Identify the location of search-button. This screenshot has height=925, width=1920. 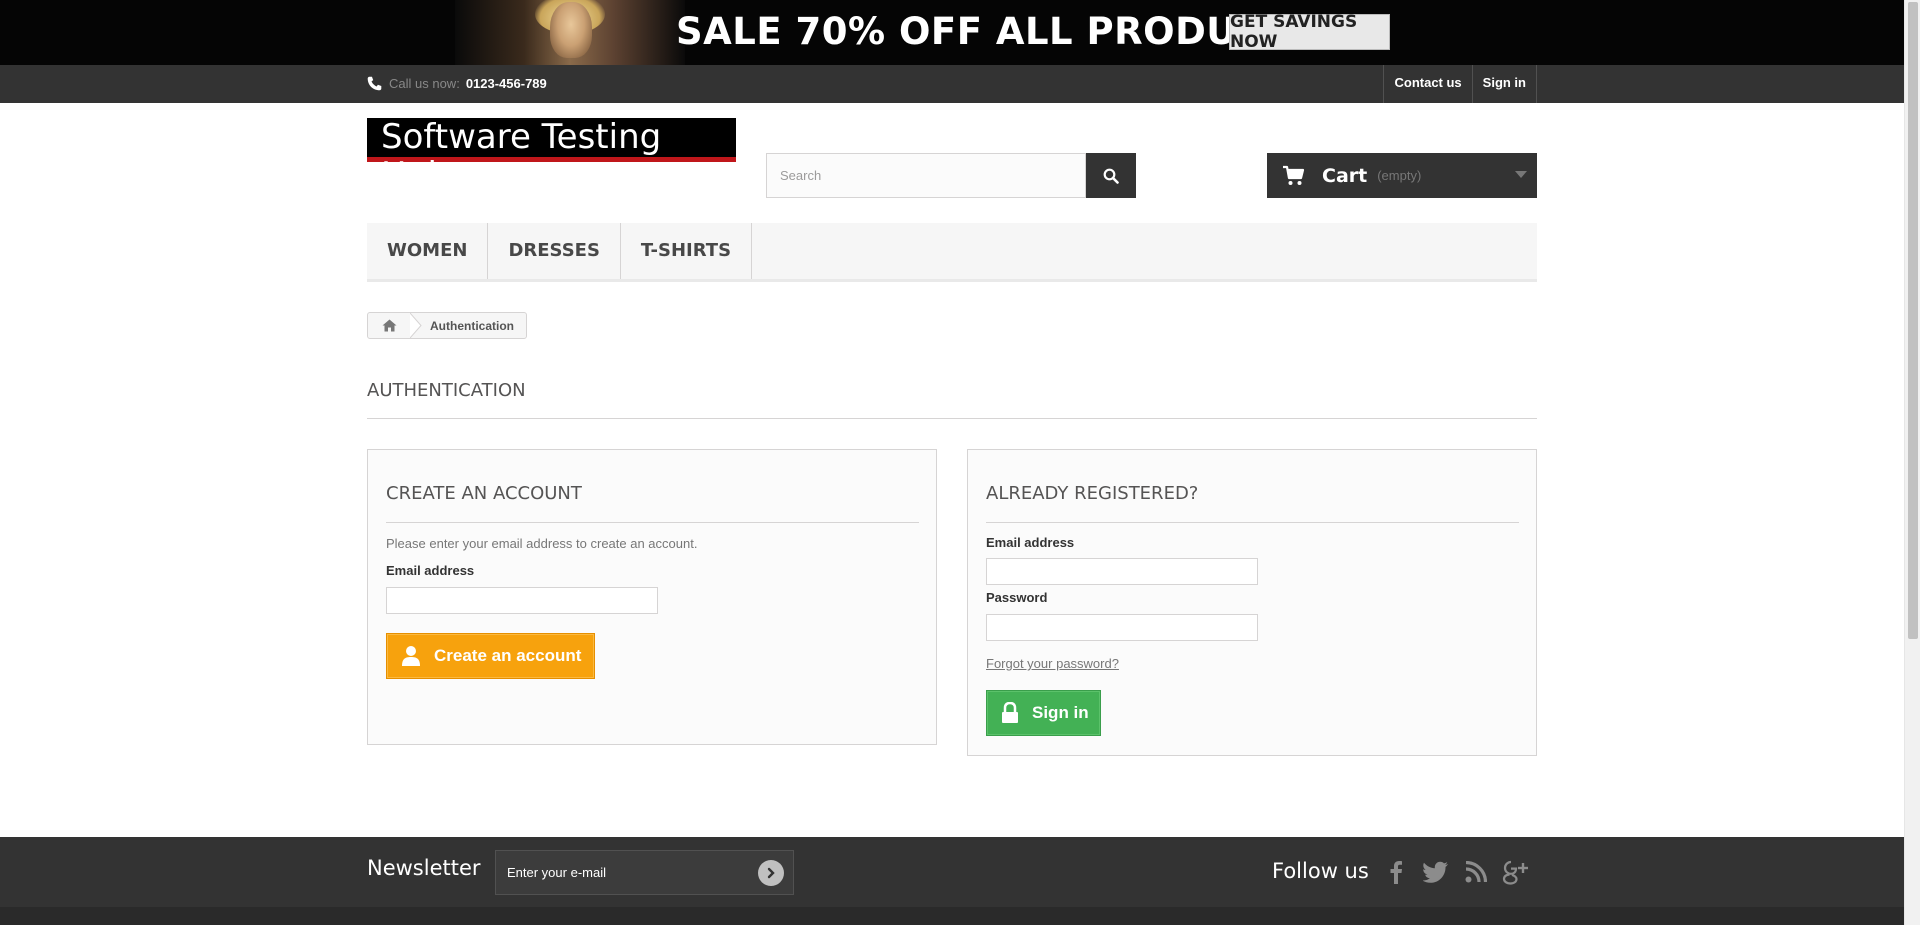
(1111, 175).